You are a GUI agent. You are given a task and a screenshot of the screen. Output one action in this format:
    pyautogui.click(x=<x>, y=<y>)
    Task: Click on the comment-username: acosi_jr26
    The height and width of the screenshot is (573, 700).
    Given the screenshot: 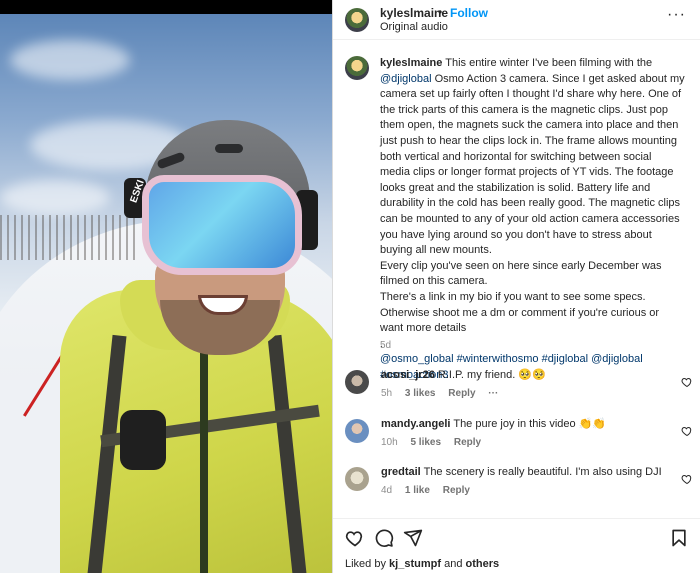 What is the action you would take?
    pyautogui.click(x=408, y=375)
    